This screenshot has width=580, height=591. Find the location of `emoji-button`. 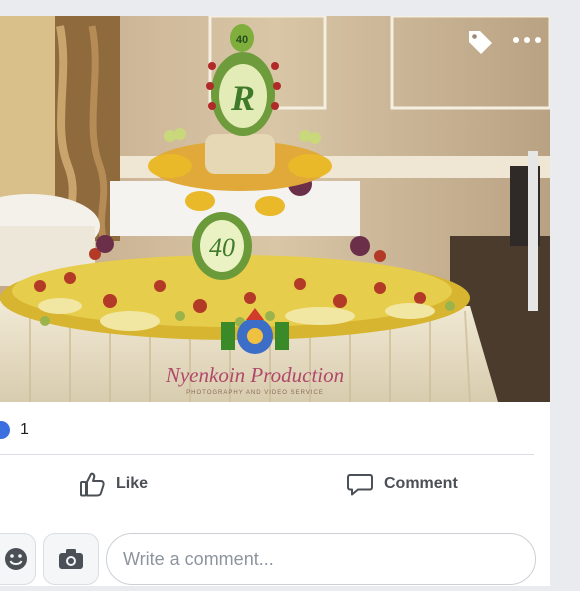

emoji-button is located at coordinates (18, 559).